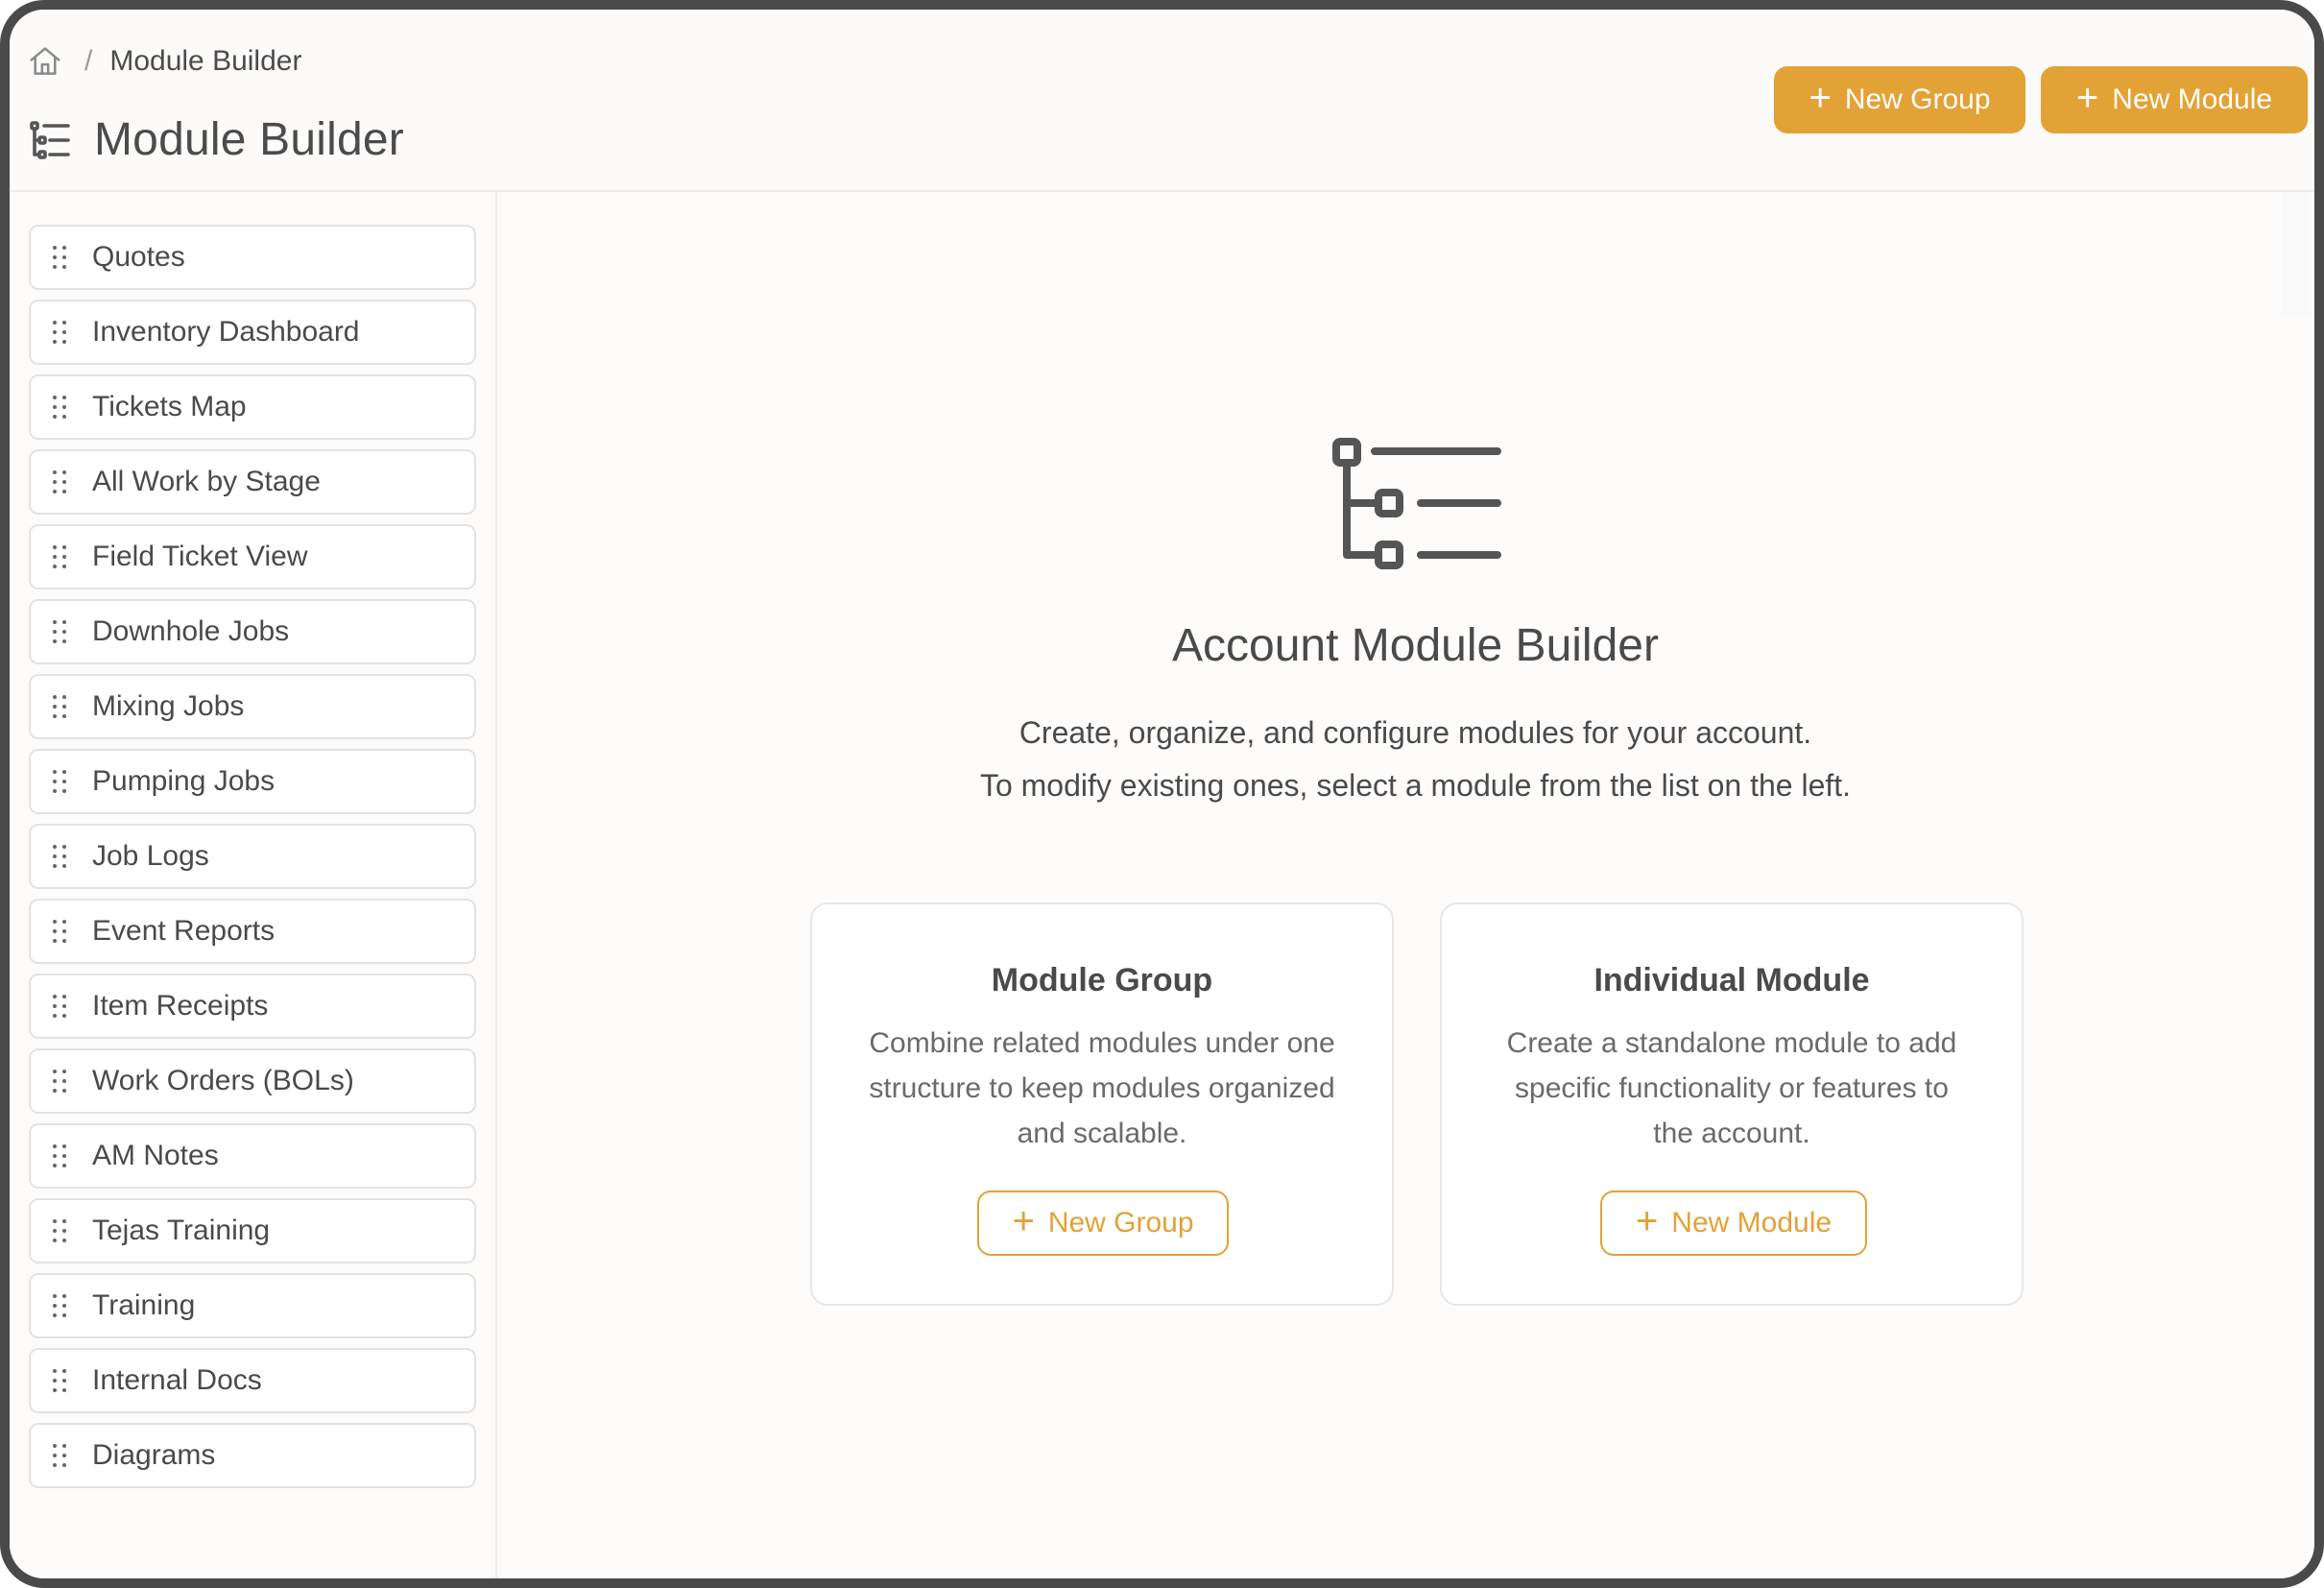  I want to click on breadcrumb: / Module Builder, so click(164, 61).